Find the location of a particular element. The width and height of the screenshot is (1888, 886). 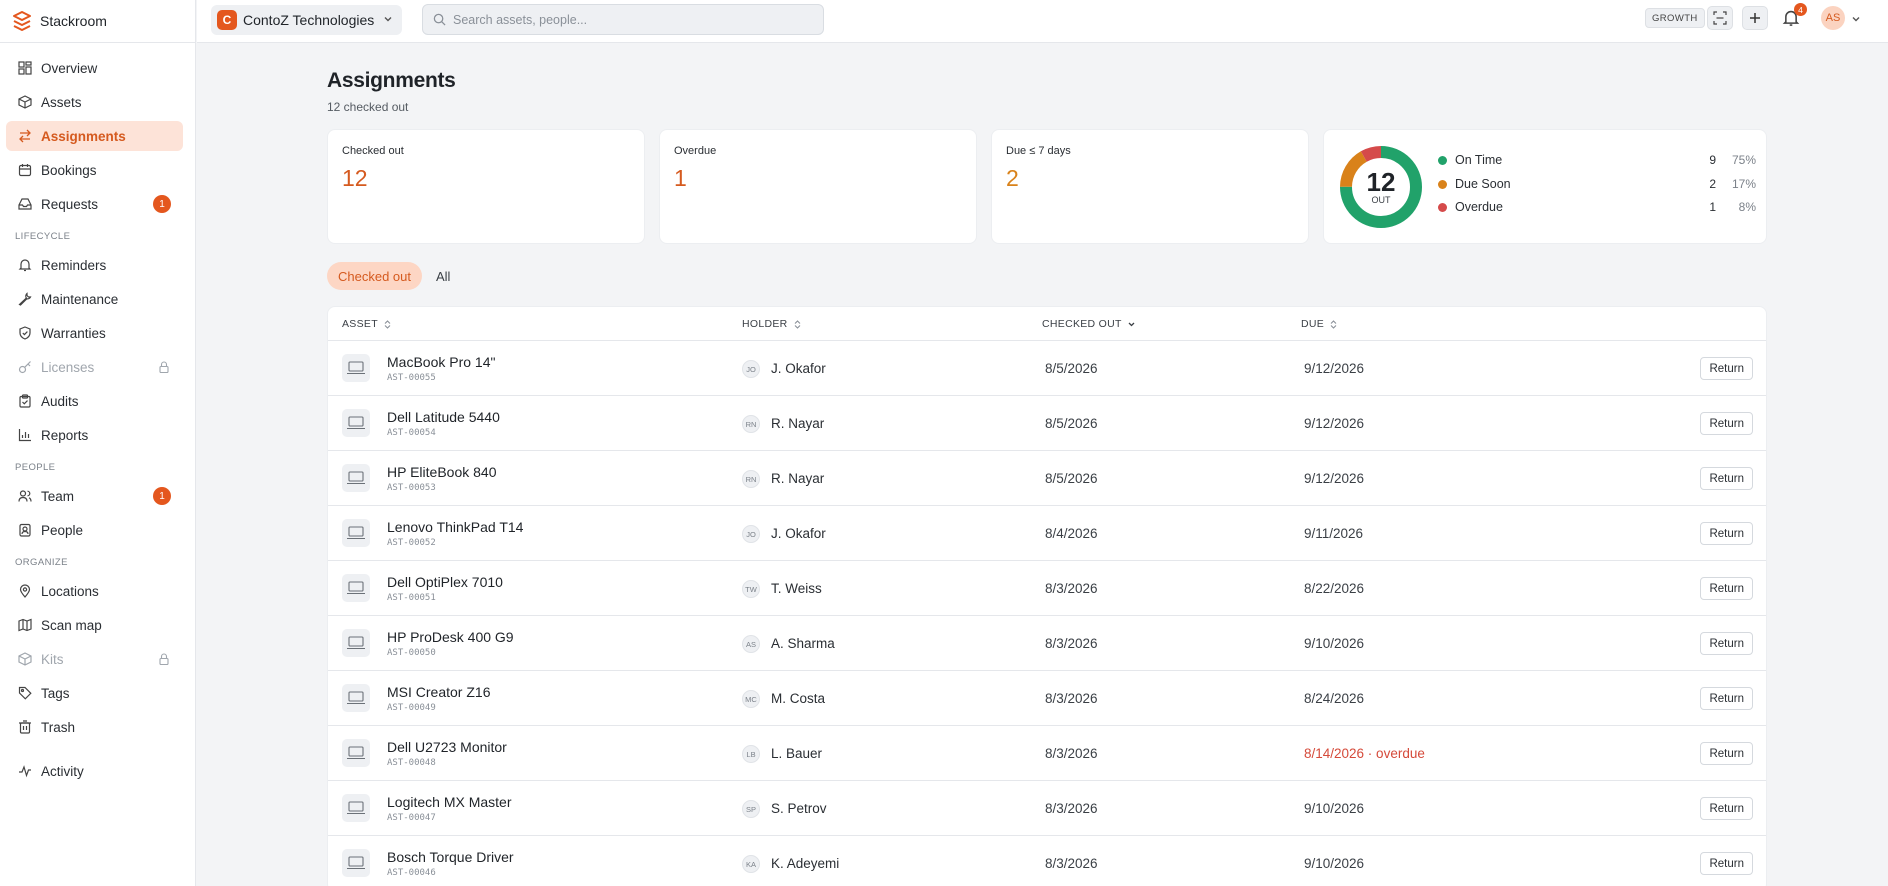

tab-checked-out: Checked out is located at coordinates (374, 276).